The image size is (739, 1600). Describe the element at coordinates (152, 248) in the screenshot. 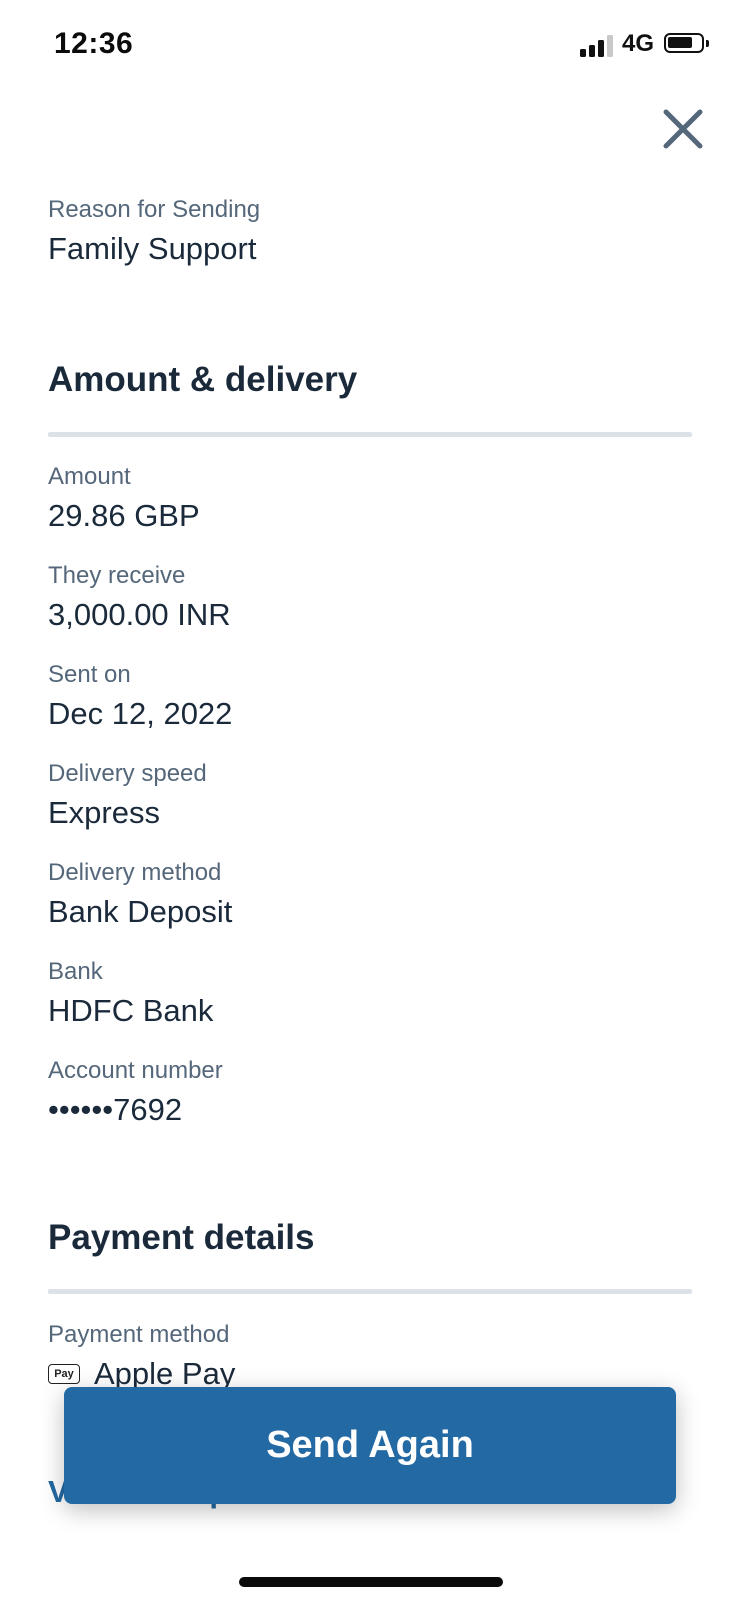

I see `reason-value: Family Support` at that location.